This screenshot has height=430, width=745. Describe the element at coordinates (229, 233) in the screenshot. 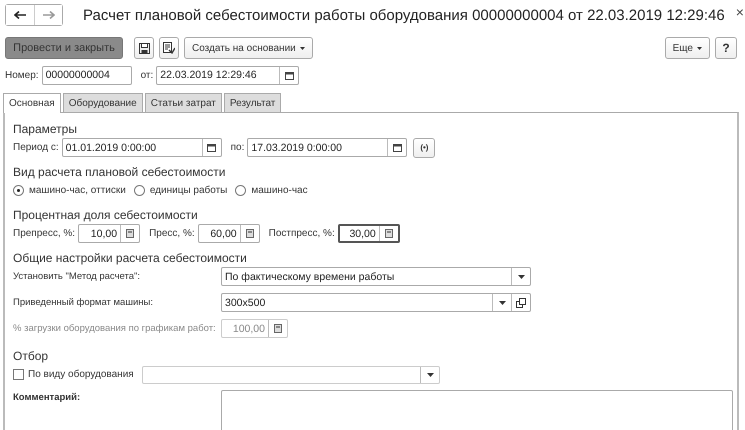

I see `number-field: 60,00` at that location.